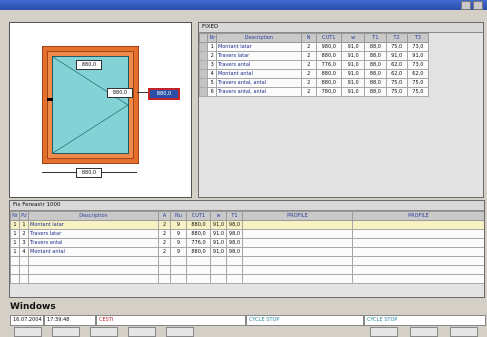 The image size is (487, 337). Describe the element at coordinates (258, 38) in the screenshot. I see `column-header: Description` at that location.